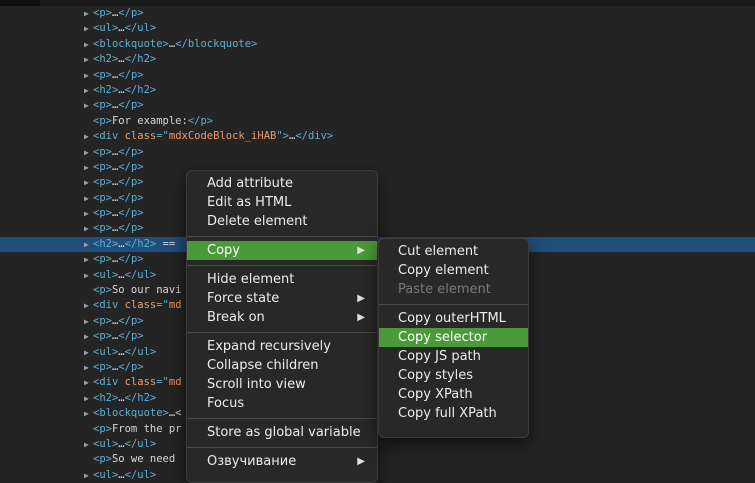 The image size is (755, 483). I want to click on tag-token: </h2>, so click(140, 59).